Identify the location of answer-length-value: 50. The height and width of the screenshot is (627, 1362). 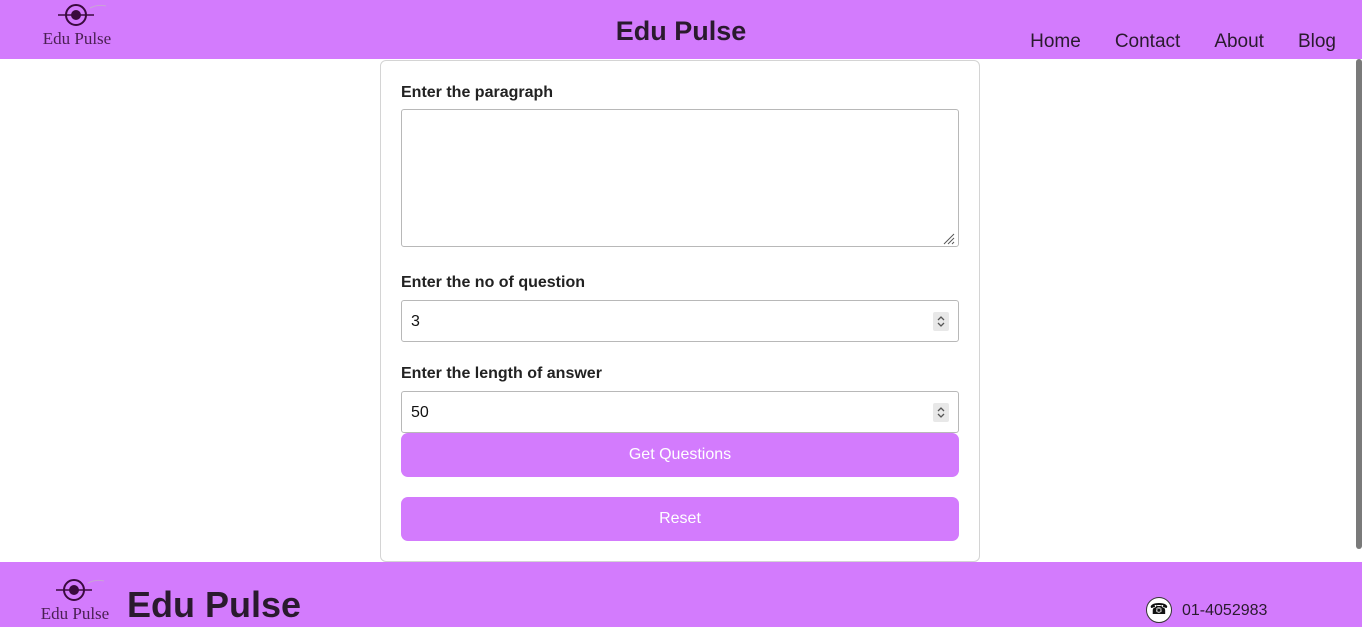
(420, 412).